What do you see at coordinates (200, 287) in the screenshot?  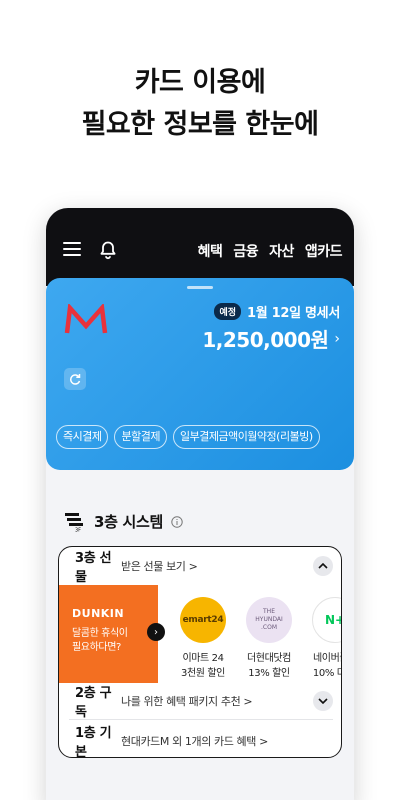 I see `drag-handle` at bounding box center [200, 287].